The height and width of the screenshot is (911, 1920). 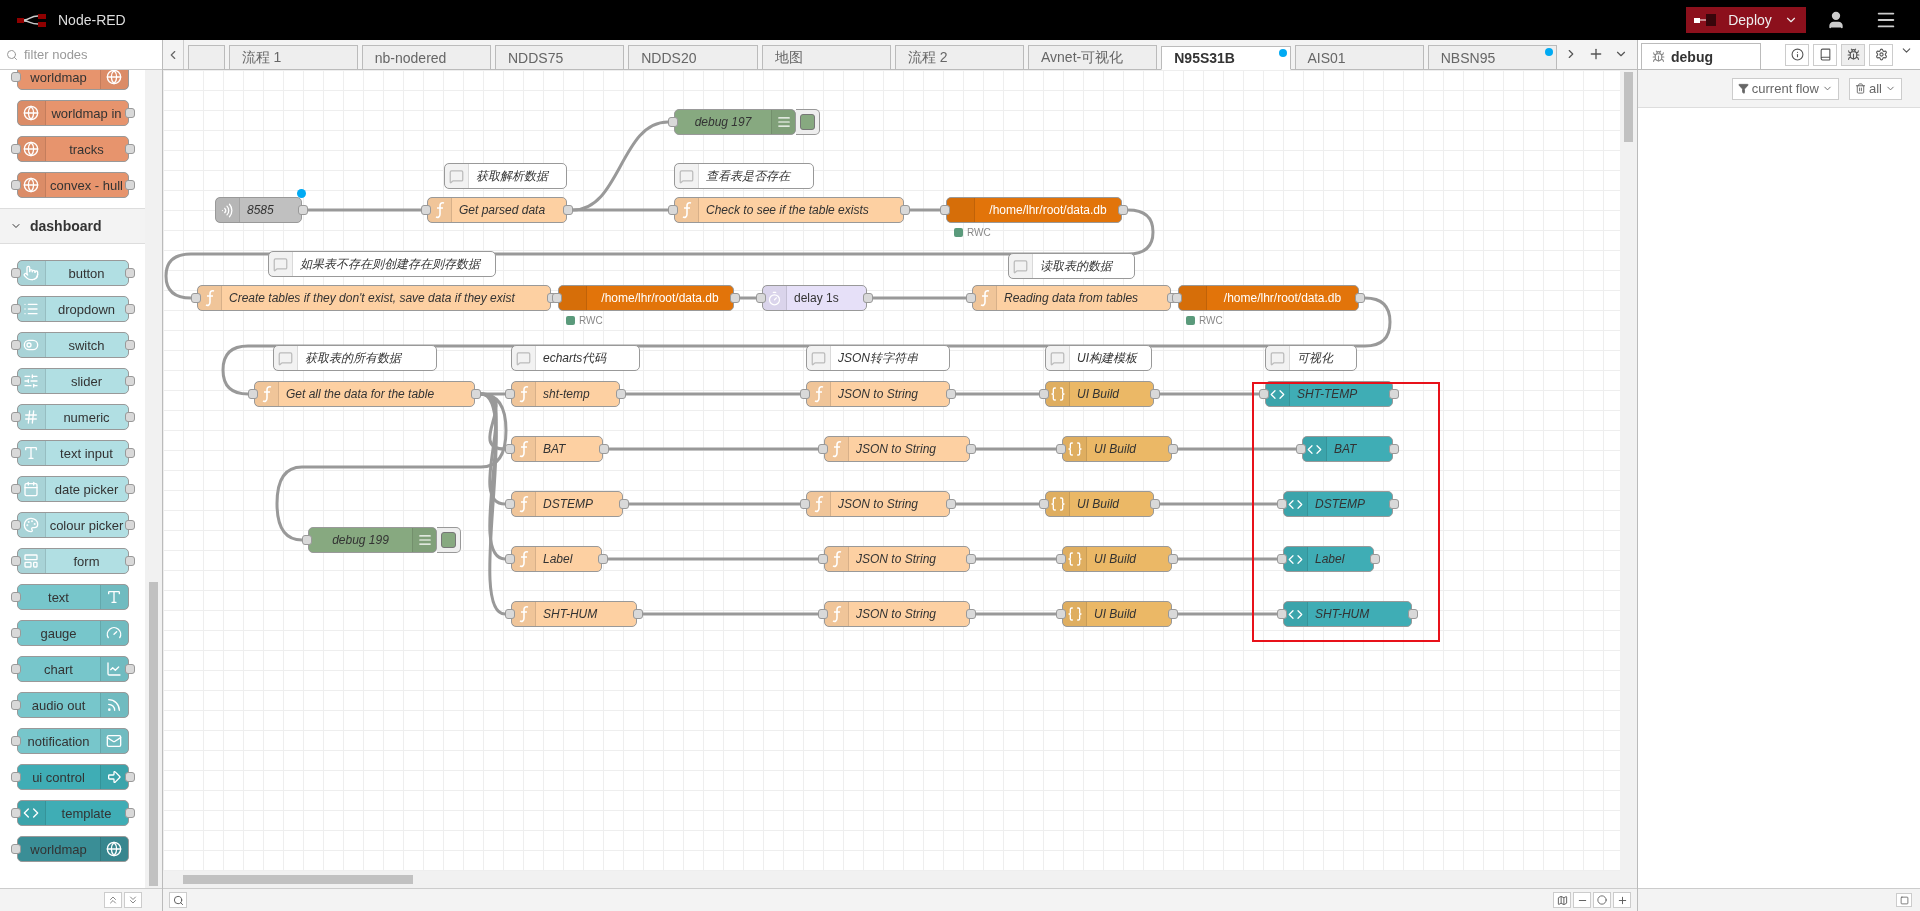 What do you see at coordinates (575, 358) in the screenshot?
I see `comment-node: echarts代码` at bounding box center [575, 358].